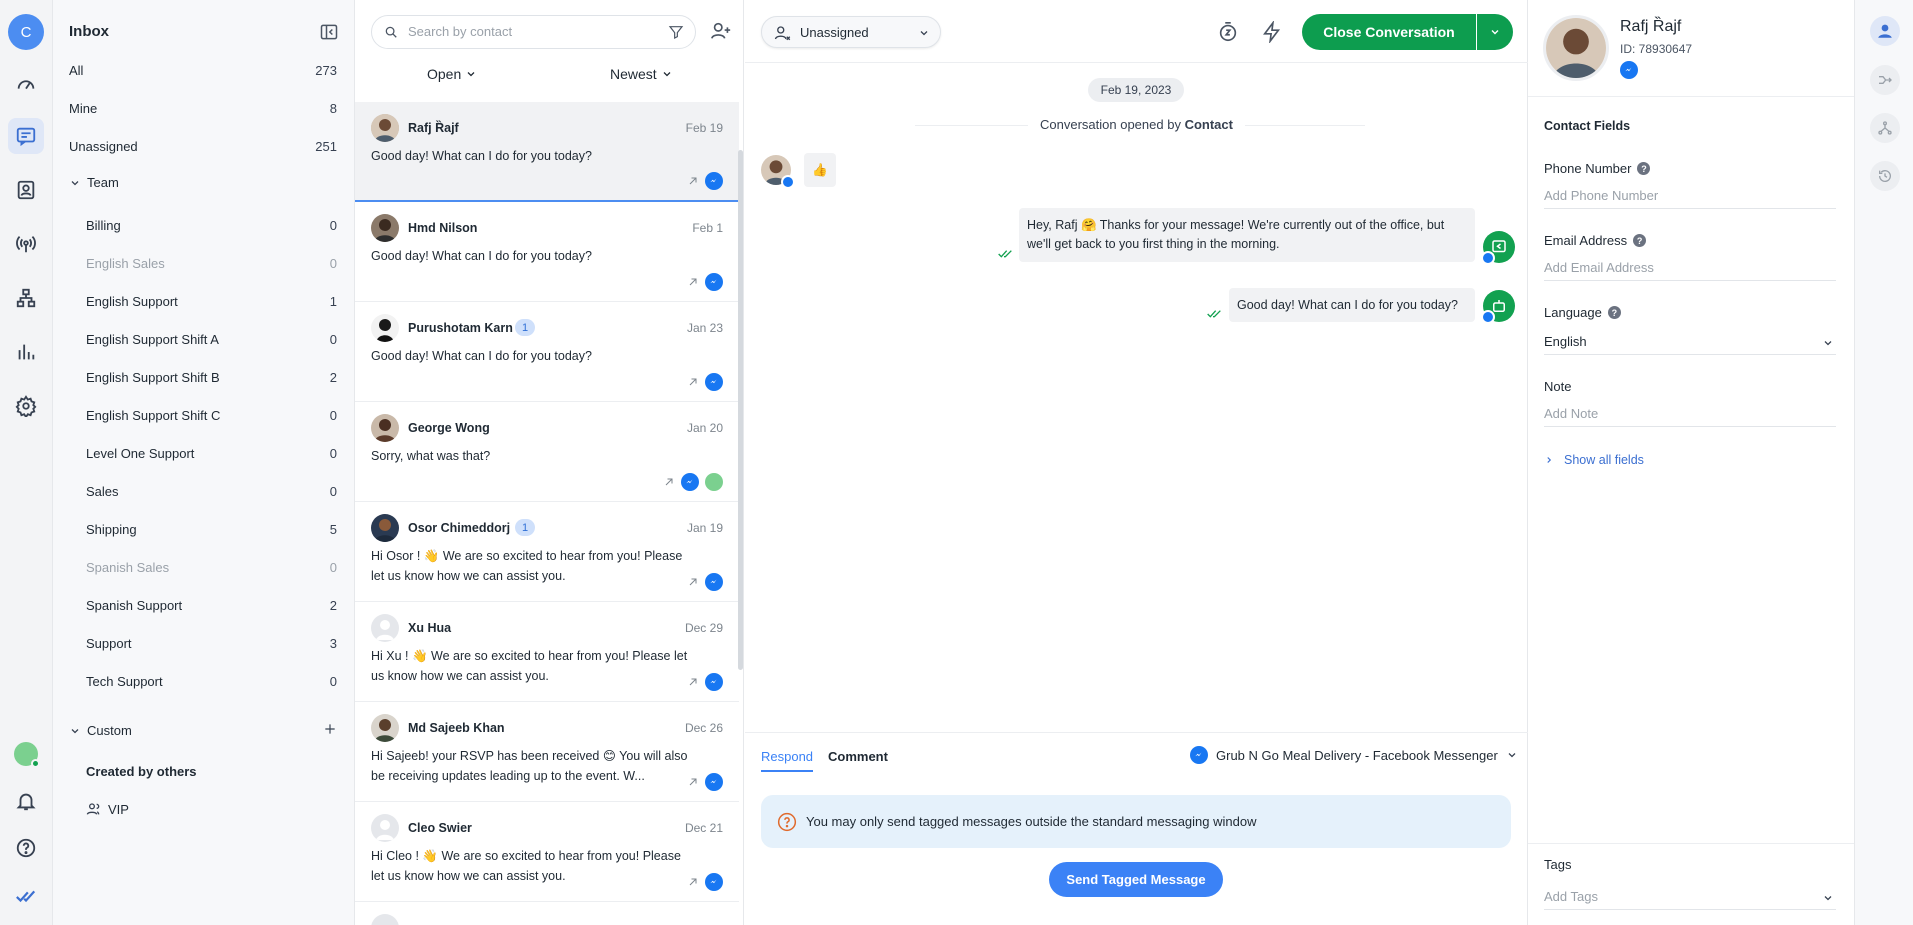  I want to click on snooze-icon, so click(1228, 32).